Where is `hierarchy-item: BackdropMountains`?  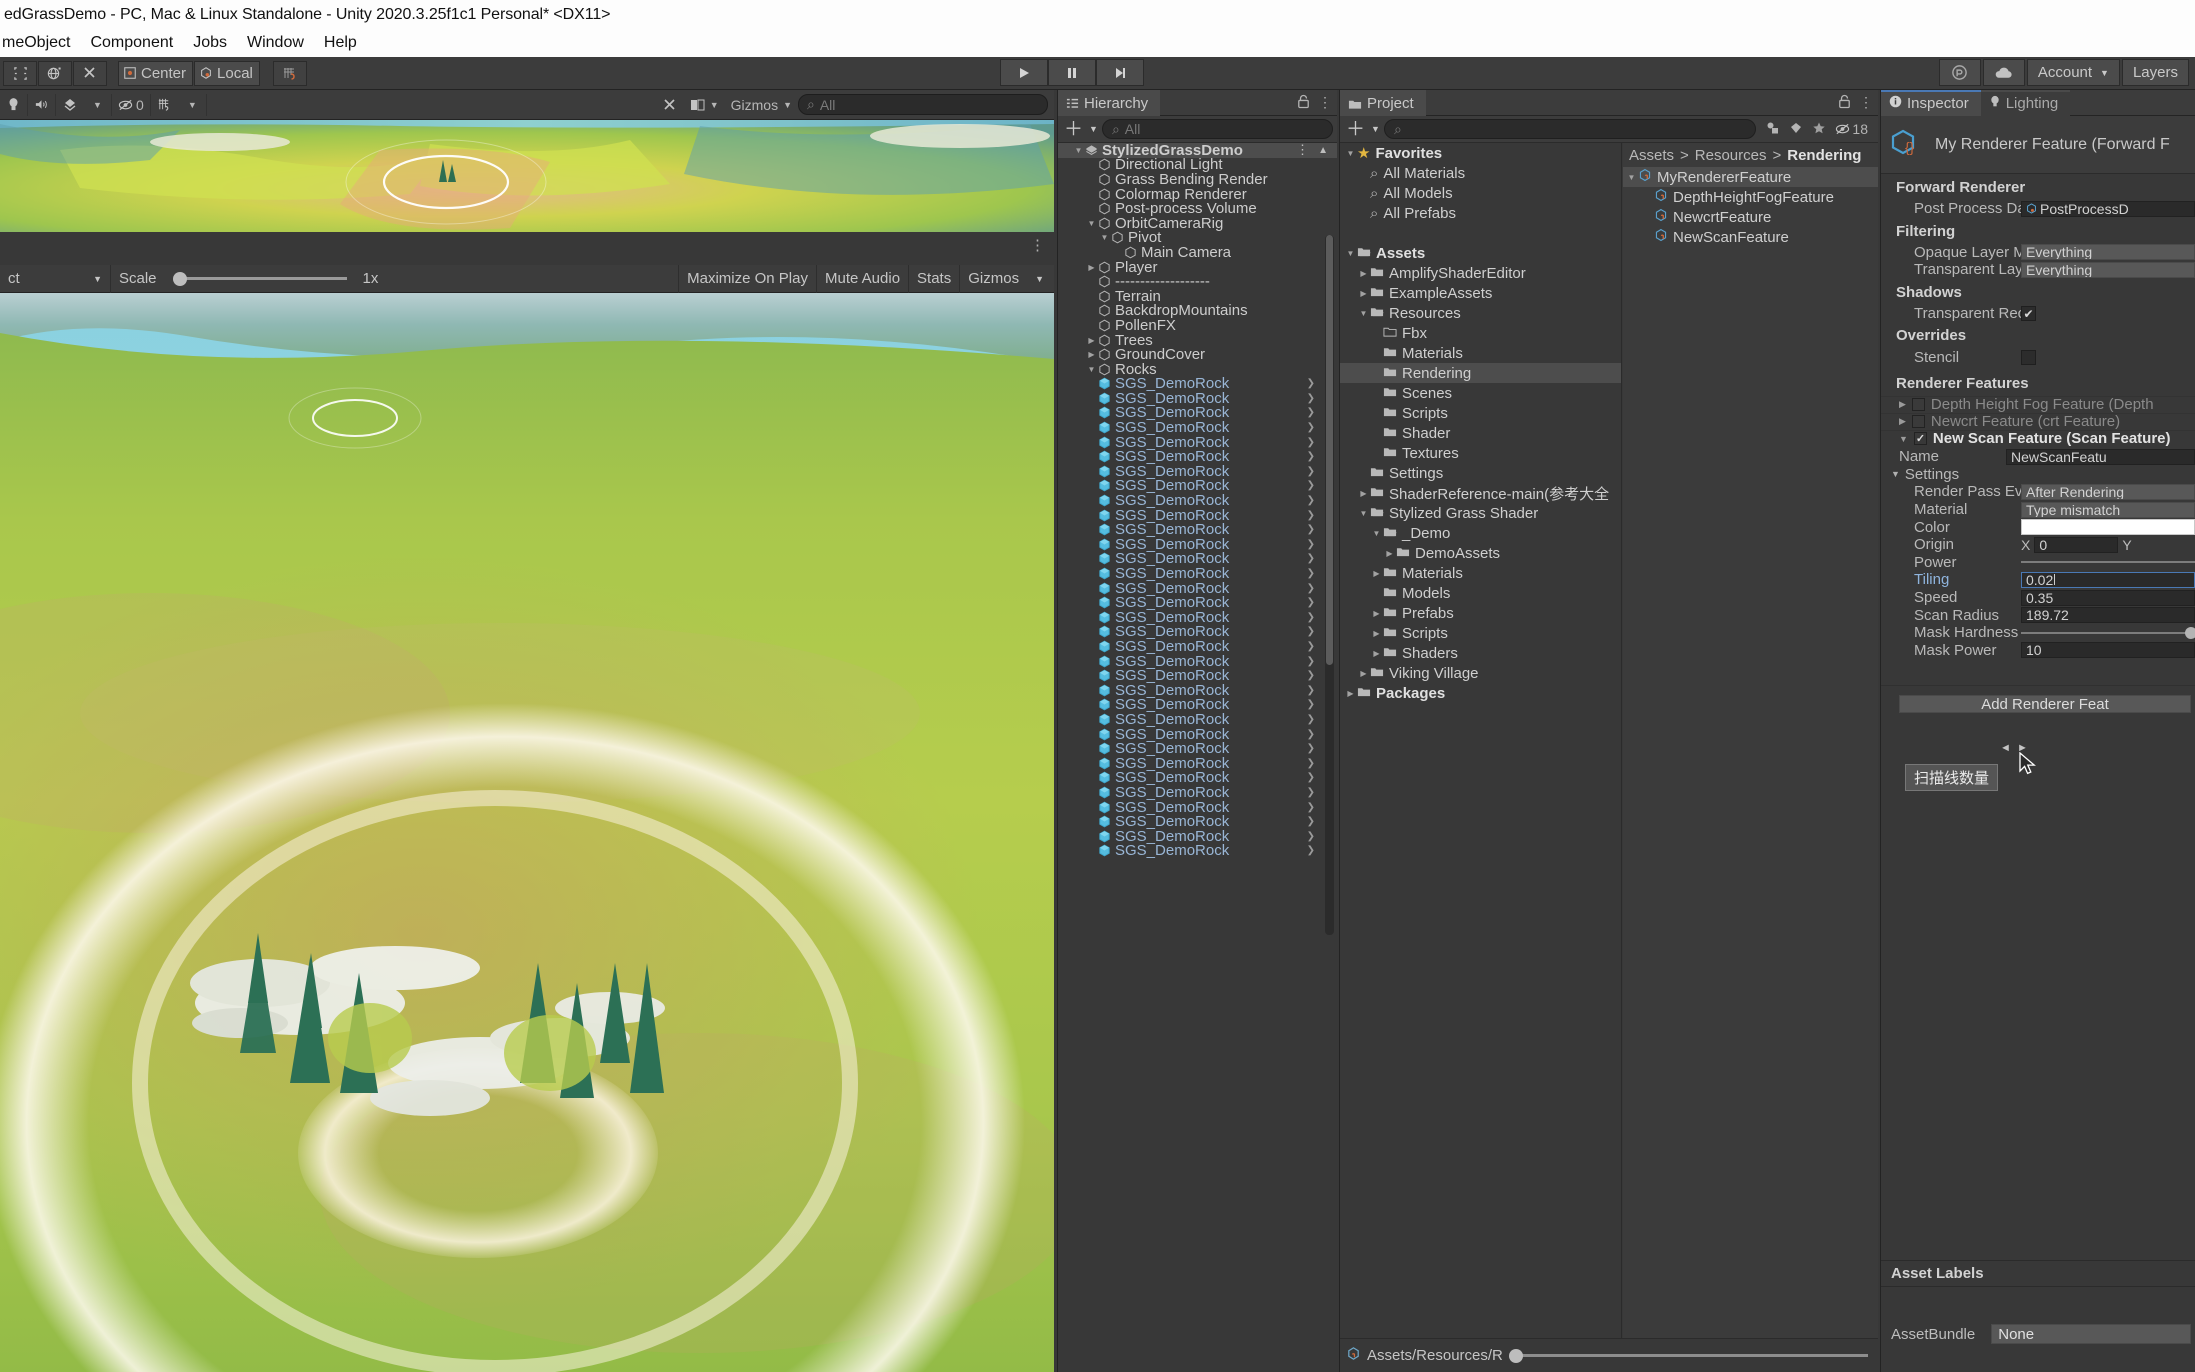 hierarchy-item: BackdropMountains is located at coordinates (1197, 310).